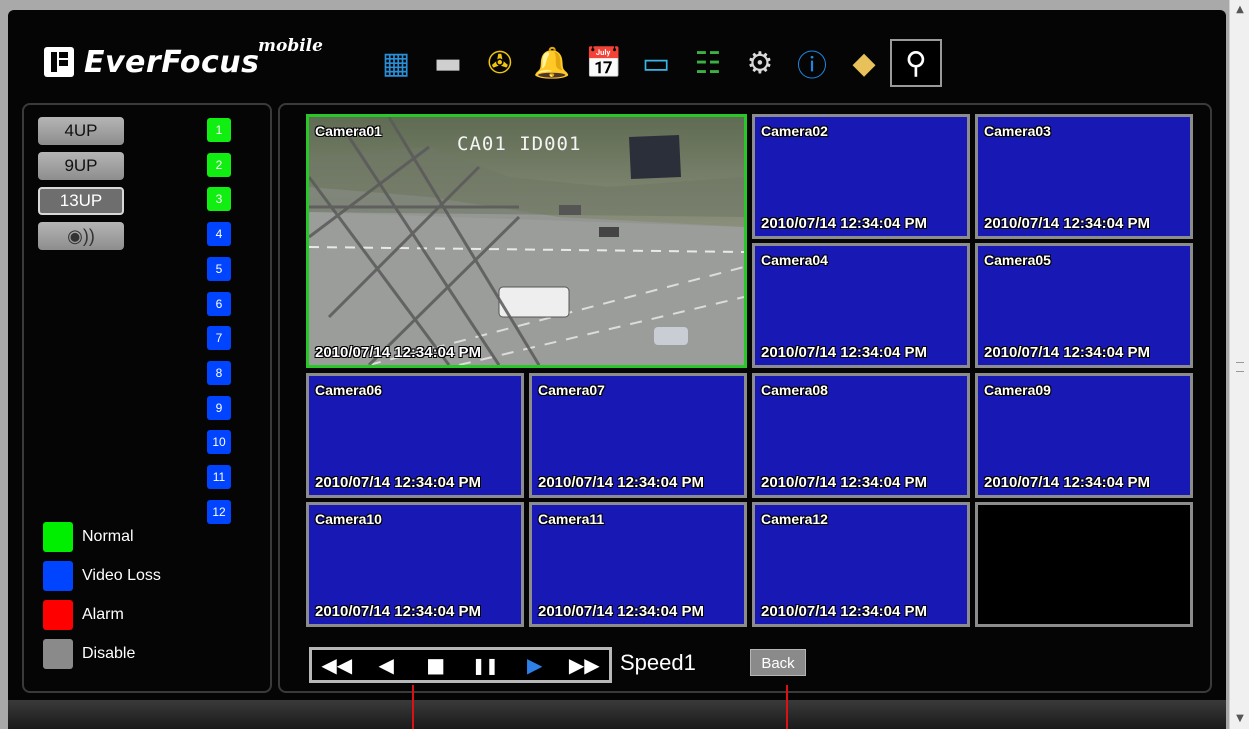 The image size is (1249, 729). Describe the element at coordinates (290, 46) in the screenshot. I see `brand-suffix: mobile` at that location.